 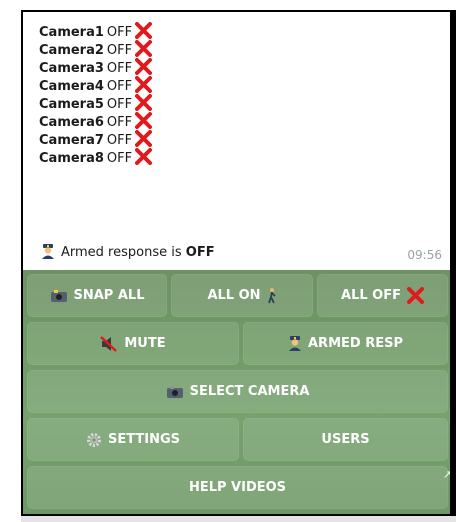 What do you see at coordinates (109, 343) in the screenshot?
I see `muted-speaker-icon` at bounding box center [109, 343].